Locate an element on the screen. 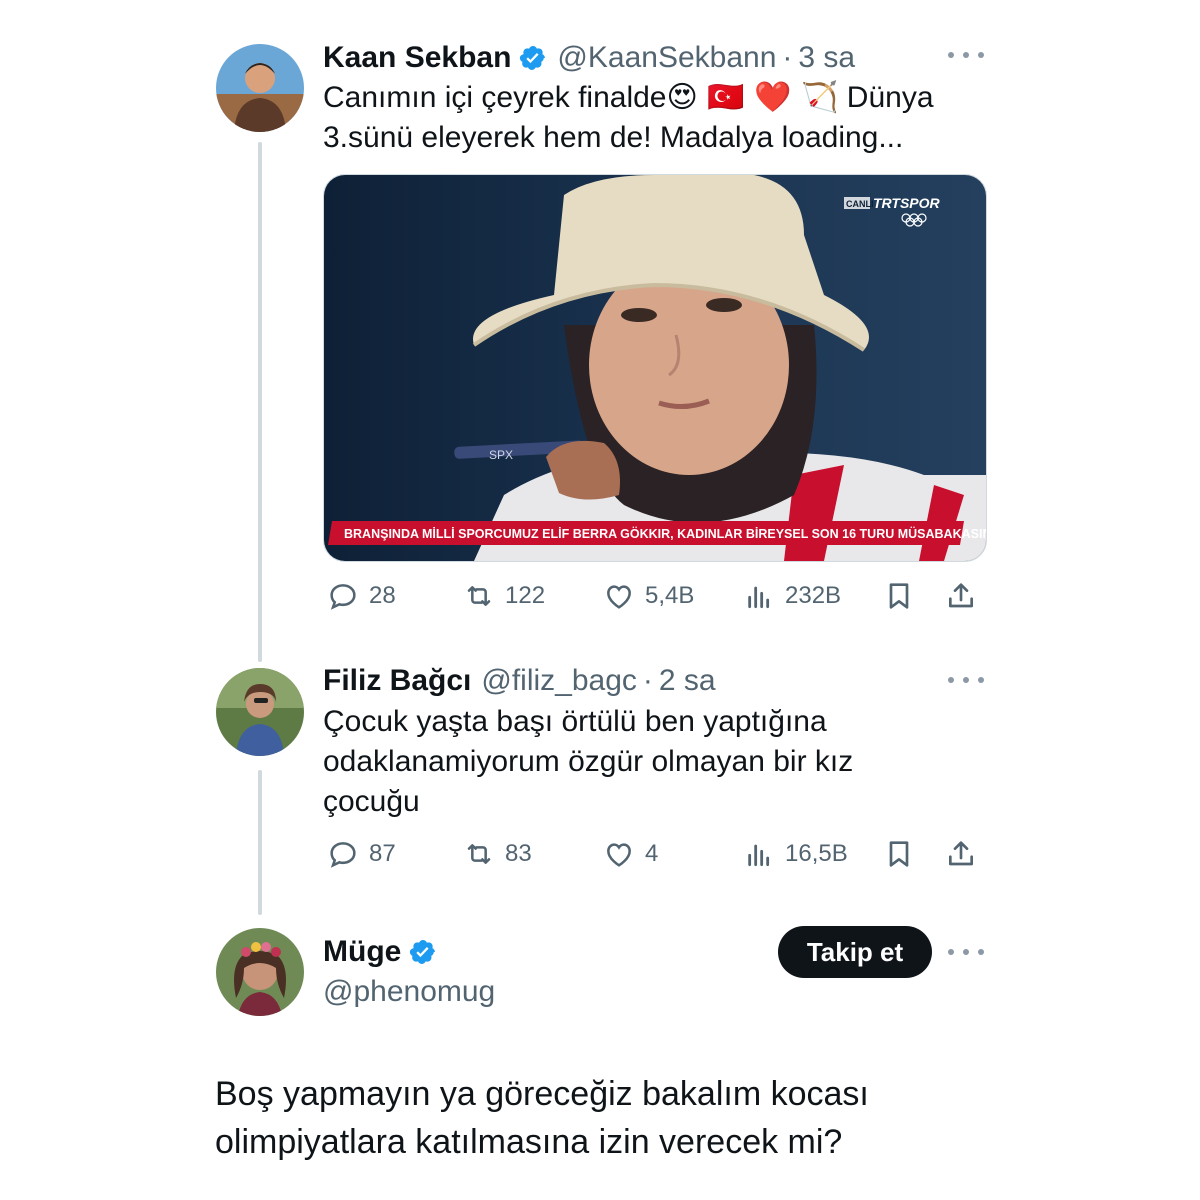 This screenshot has height=1200, width=1200. tweet-text-line: Boş yapmayın ya göreceğiz bakalım kocası is located at coordinates (542, 1094).